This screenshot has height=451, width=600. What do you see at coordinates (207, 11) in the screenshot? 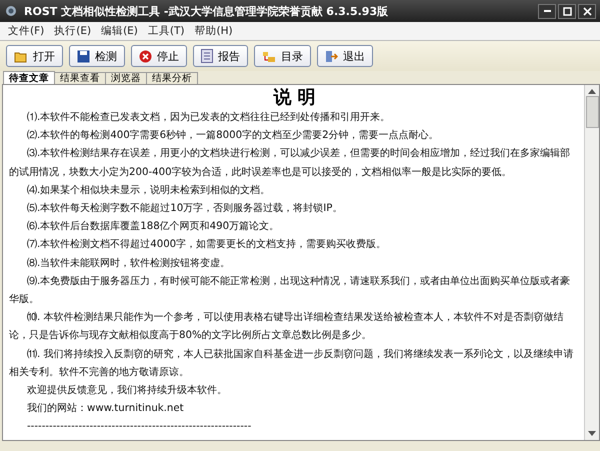
I see `window-title: ROST 文档相似性检测工具 -武汉大学信息管理学院荣誉贡献 6.3.5.93版` at bounding box center [207, 11].